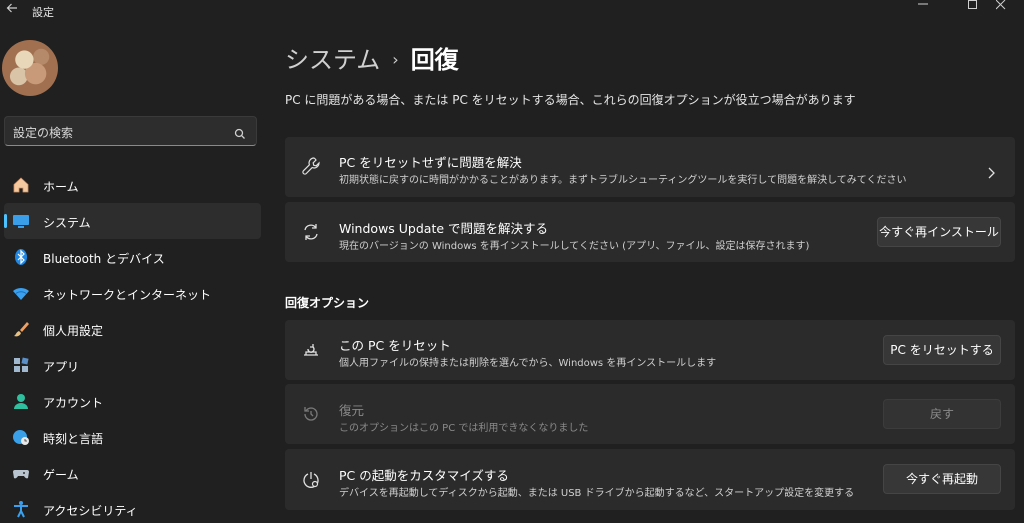 The height and width of the screenshot is (523, 1024). What do you see at coordinates (43, 132) in the screenshot?
I see `search-input: 設定の検索` at bounding box center [43, 132].